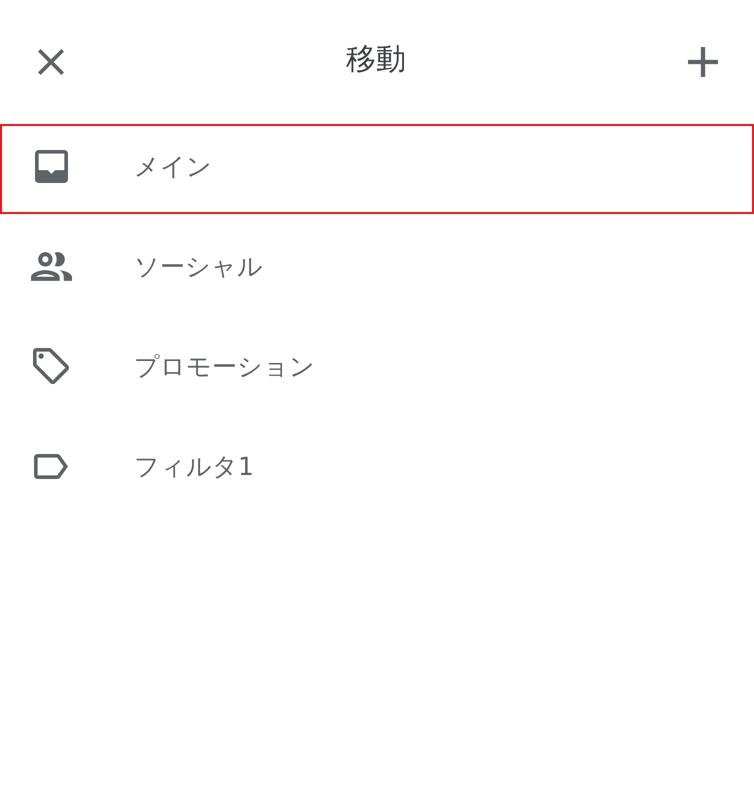 This screenshot has height=800, width=754. I want to click on label-icon, so click(51, 466).